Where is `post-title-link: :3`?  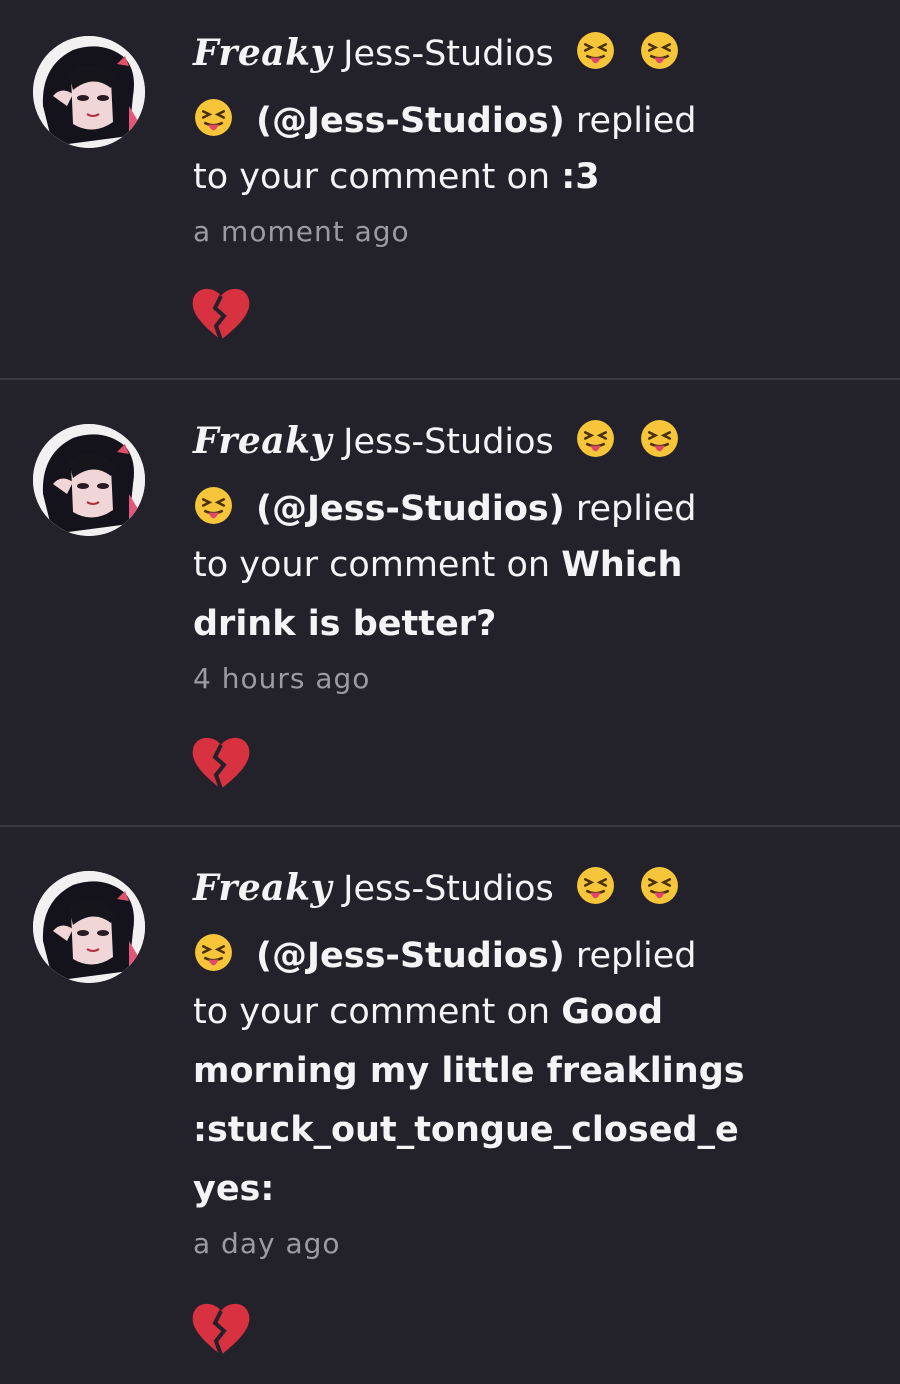
post-title-link: :3 is located at coordinates (580, 177).